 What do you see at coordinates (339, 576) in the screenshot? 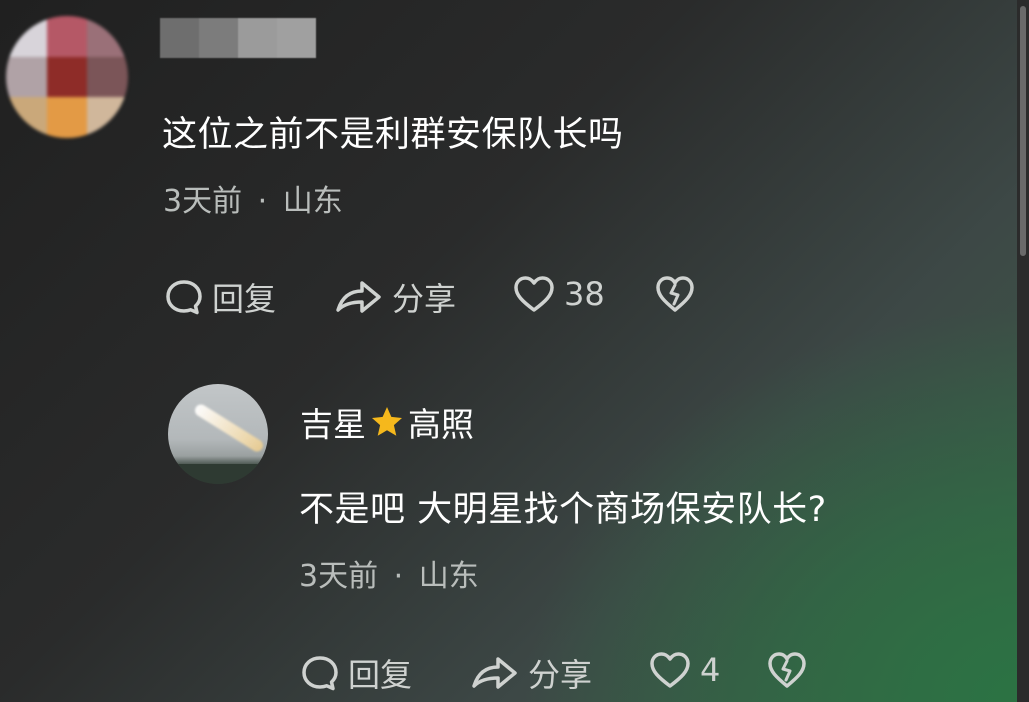
I see `reply-time: 3天前` at bounding box center [339, 576].